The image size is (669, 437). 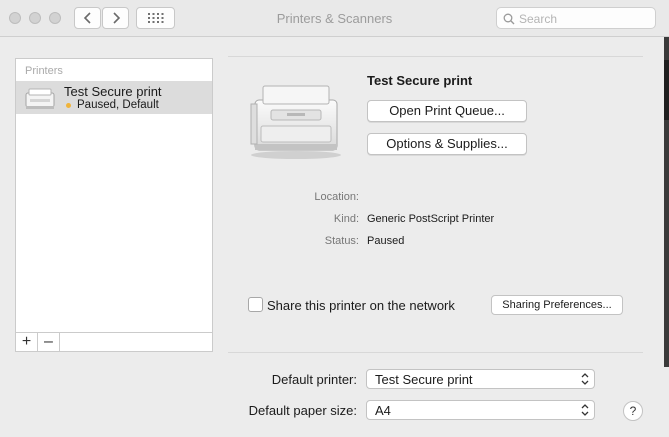 What do you see at coordinates (68, 105) in the screenshot?
I see `printer-status-dot` at bounding box center [68, 105].